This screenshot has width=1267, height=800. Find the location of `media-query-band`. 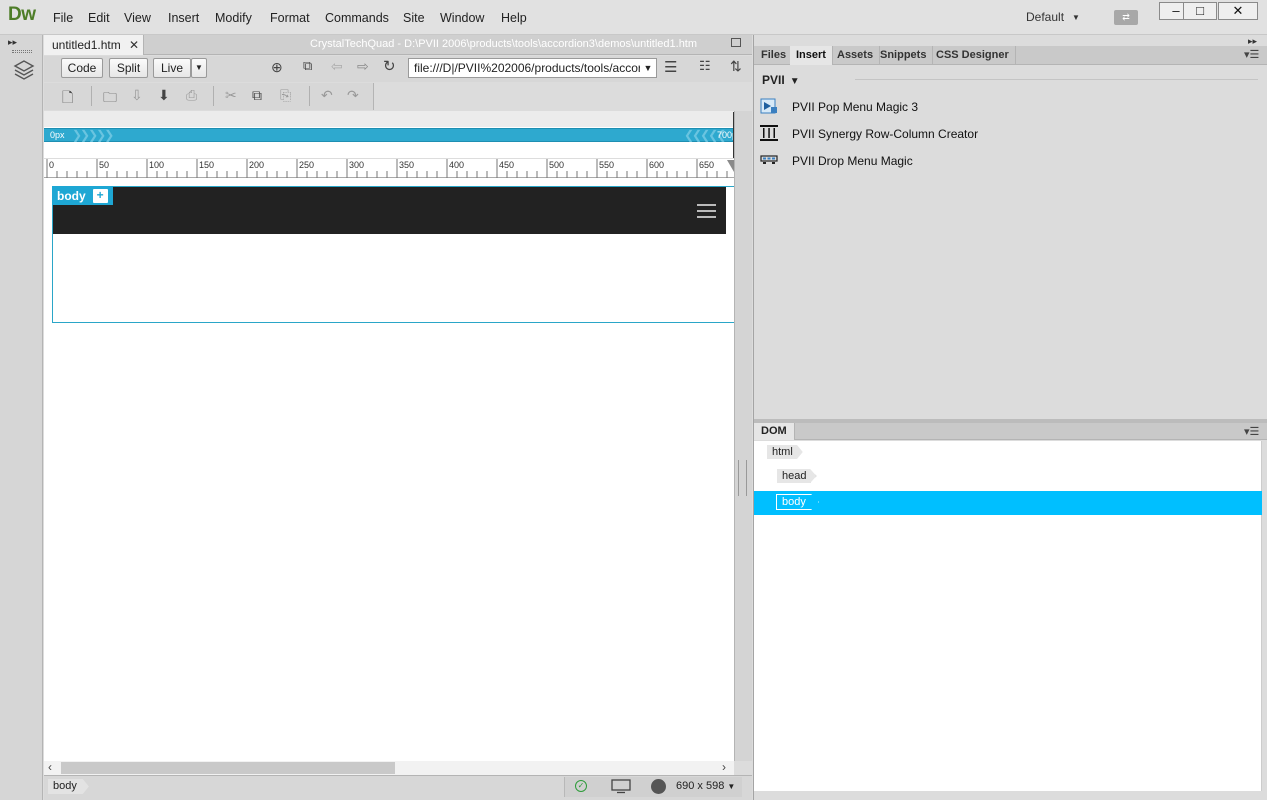

media-query-band is located at coordinates (398, 119).